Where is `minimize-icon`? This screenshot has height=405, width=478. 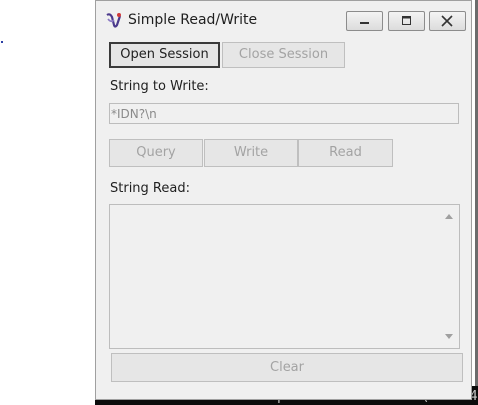
minimize-icon is located at coordinates (364, 23).